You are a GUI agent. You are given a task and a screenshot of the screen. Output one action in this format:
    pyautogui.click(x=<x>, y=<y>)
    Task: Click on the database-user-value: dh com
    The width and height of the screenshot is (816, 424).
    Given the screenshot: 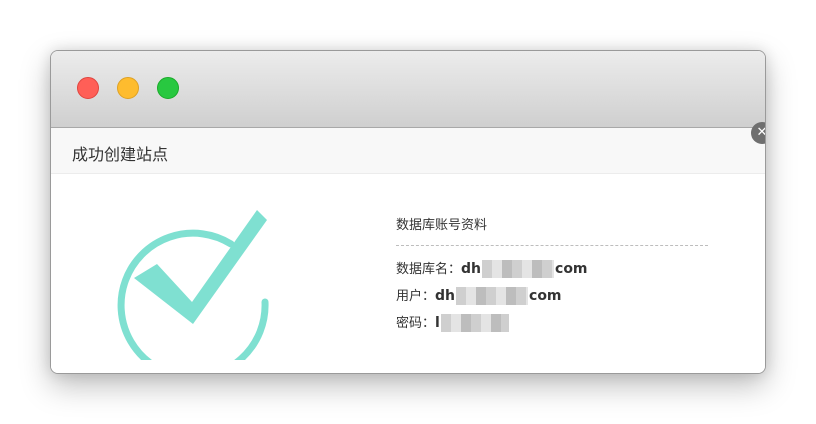 What is the action you would take?
    pyautogui.click(x=498, y=296)
    